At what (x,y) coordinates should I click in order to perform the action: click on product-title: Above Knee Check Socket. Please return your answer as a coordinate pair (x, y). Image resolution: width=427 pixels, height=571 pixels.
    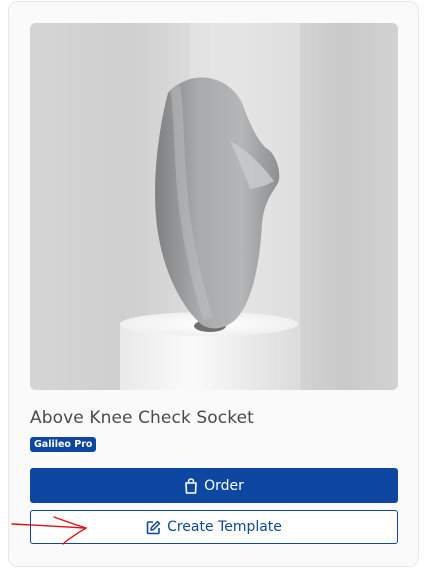
    Looking at the image, I should click on (142, 418).